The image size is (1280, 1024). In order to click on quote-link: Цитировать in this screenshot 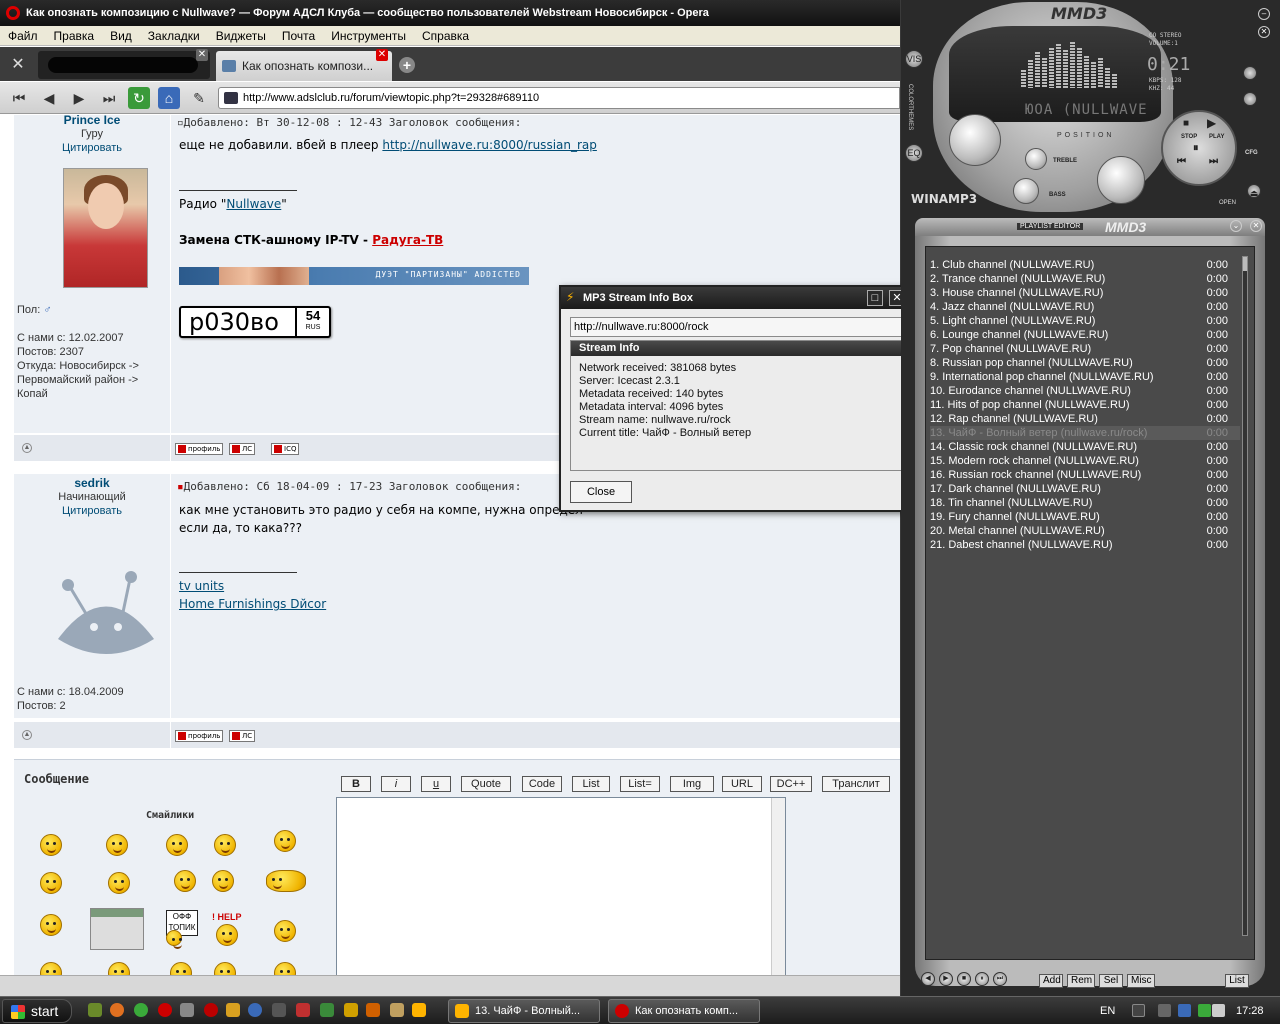, I will do `click(92, 148)`.